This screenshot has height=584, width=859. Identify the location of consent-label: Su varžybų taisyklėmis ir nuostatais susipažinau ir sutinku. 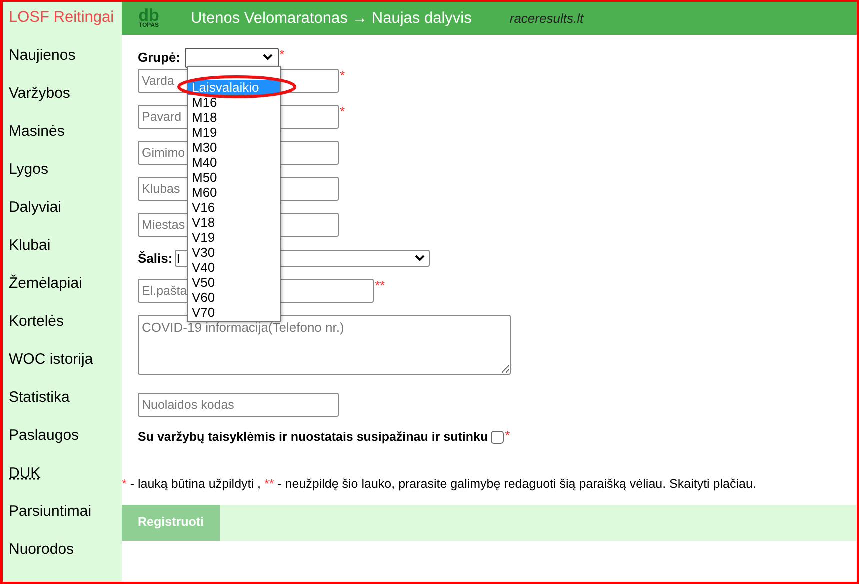
(313, 437).